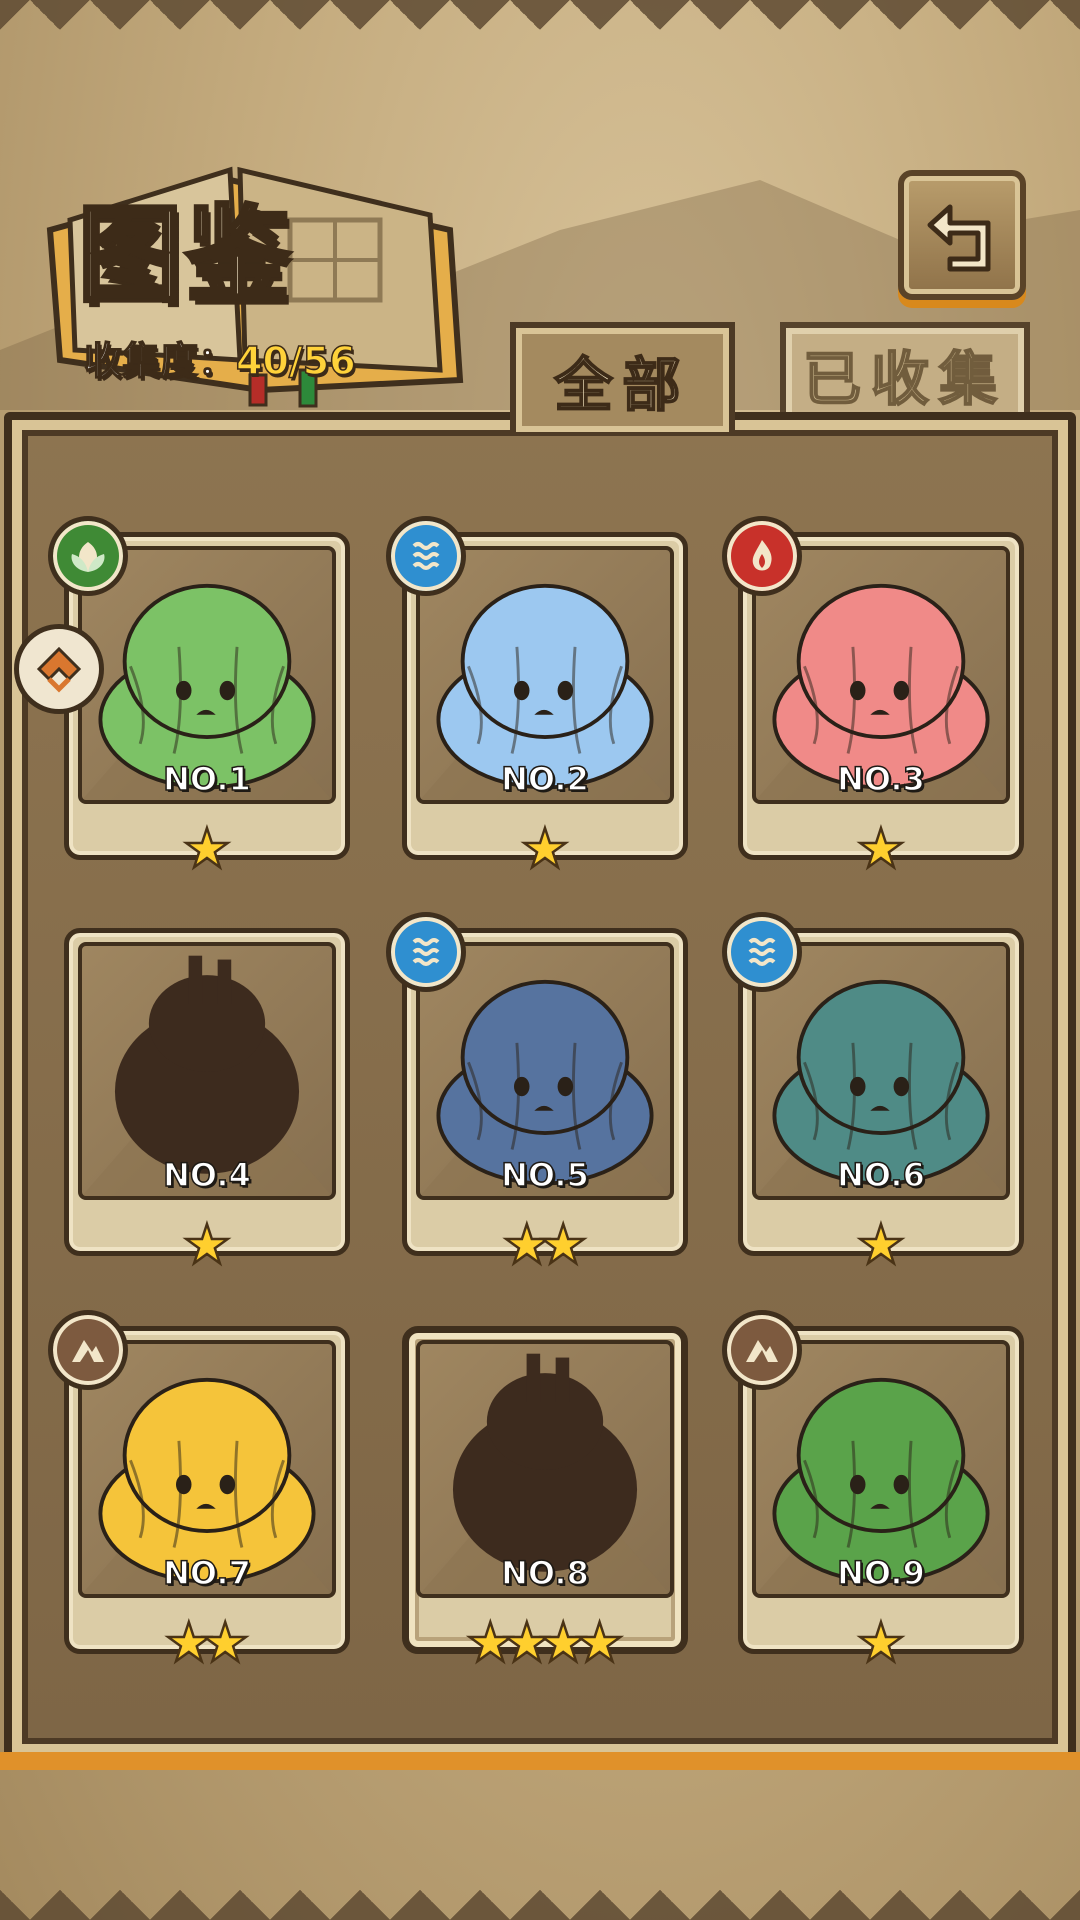  I want to click on fire-icon, so click(762, 555).